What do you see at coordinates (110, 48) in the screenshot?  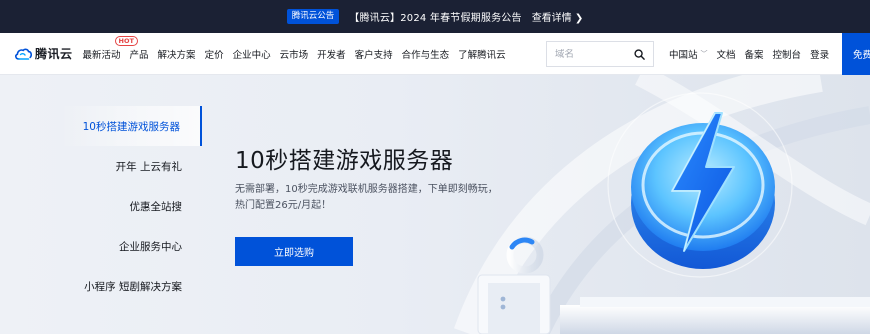 I see `menu-item-latest: 最新活动 HOT` at bounding box center [110, 48].